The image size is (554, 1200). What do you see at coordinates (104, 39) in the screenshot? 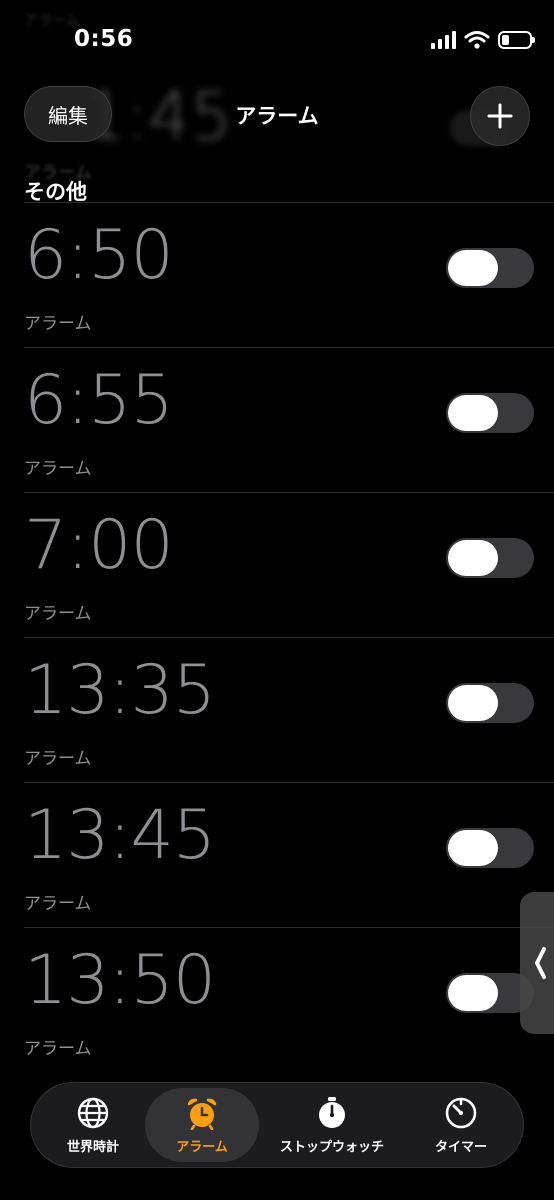
I see `status-time: 0:56` at bounding box center [104, 39].